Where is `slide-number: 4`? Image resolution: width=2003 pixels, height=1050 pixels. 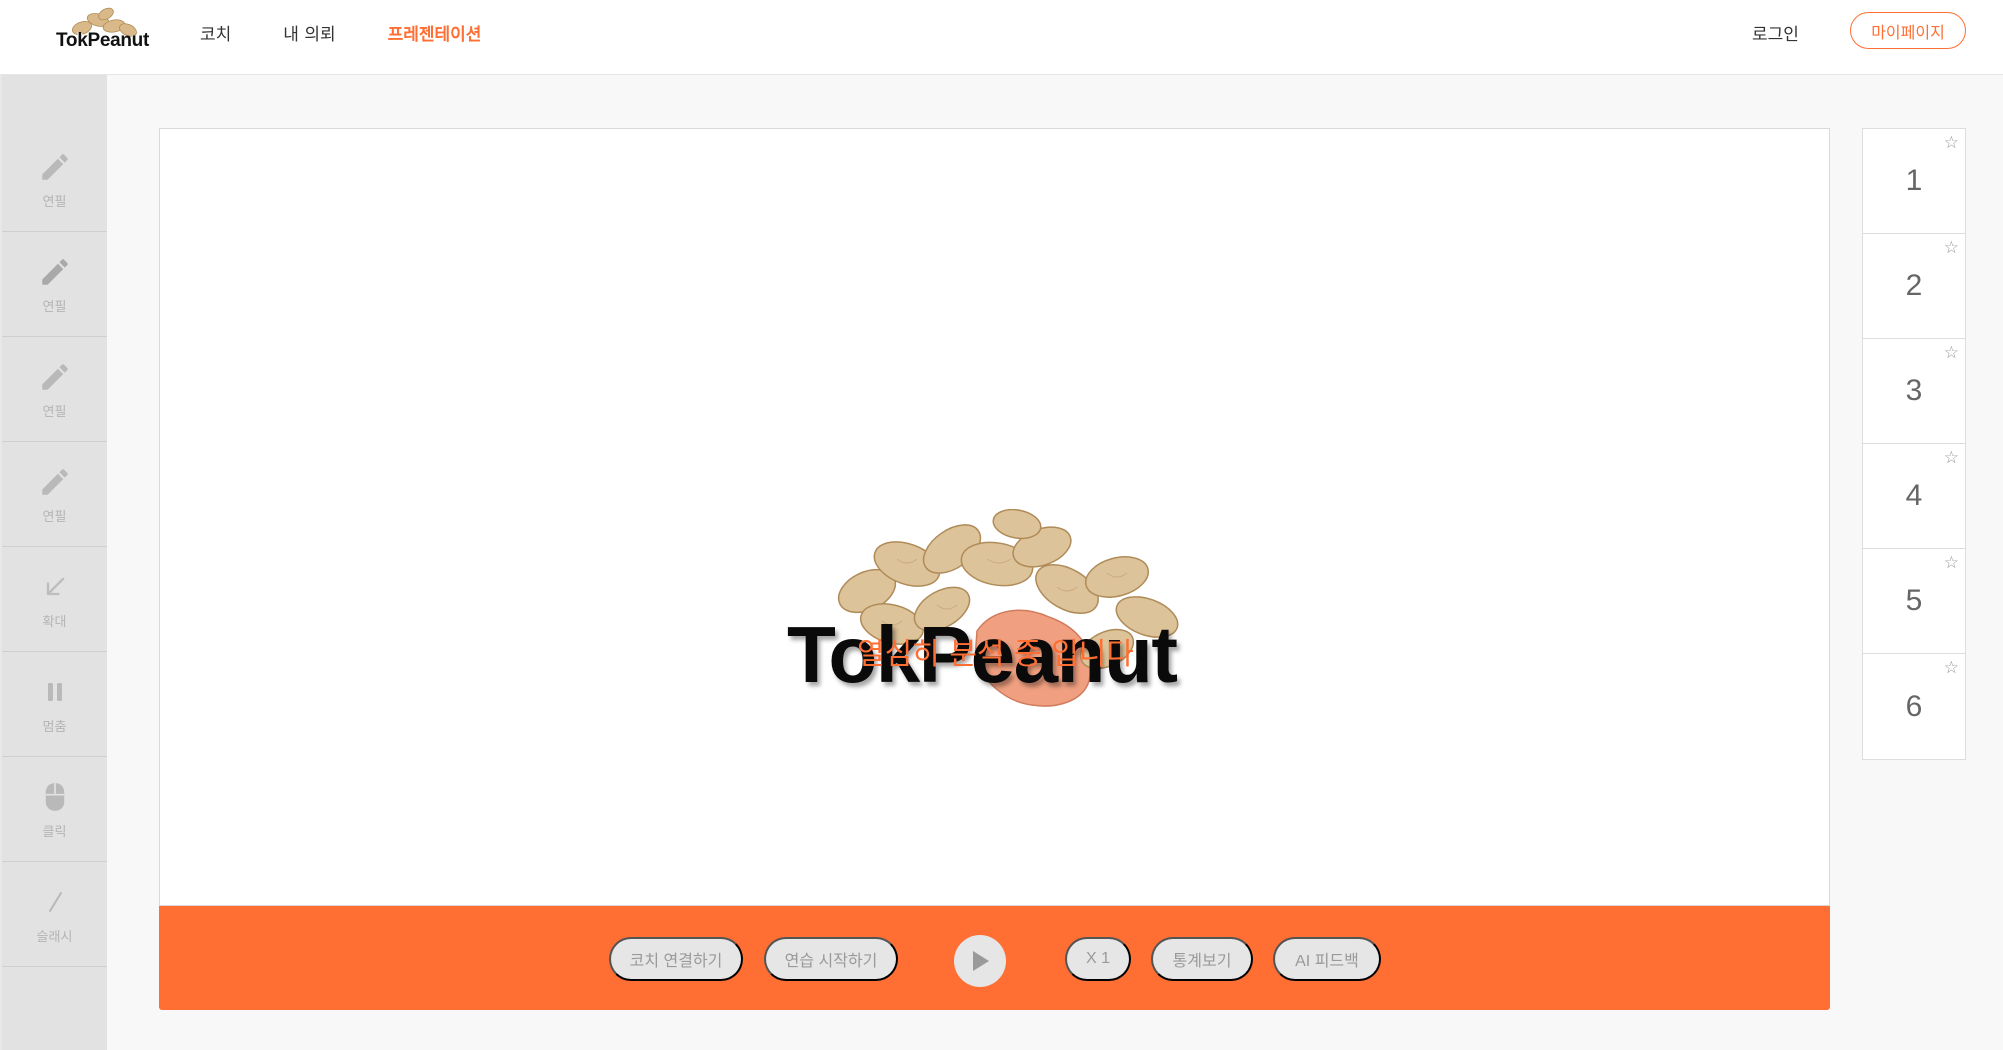 slide-number: 4 is located at coordinates (1914, 495).